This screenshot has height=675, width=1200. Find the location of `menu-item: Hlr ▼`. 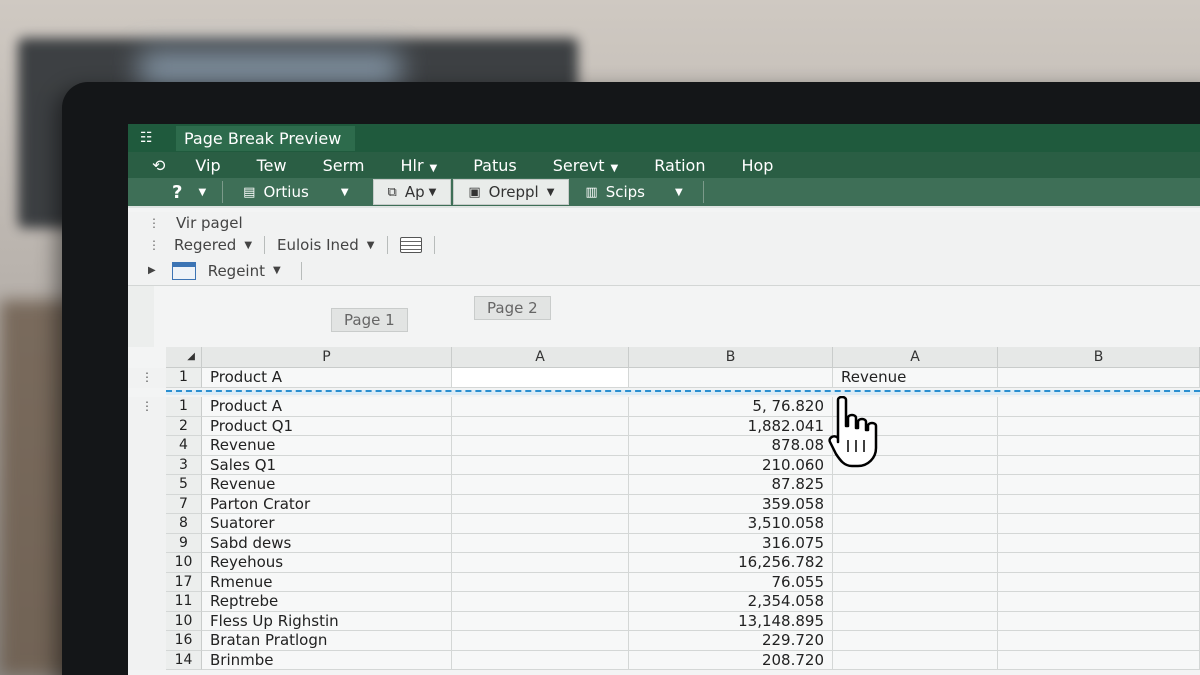

menu-item: Hlr ▼ is located at coordinates (418, 165).